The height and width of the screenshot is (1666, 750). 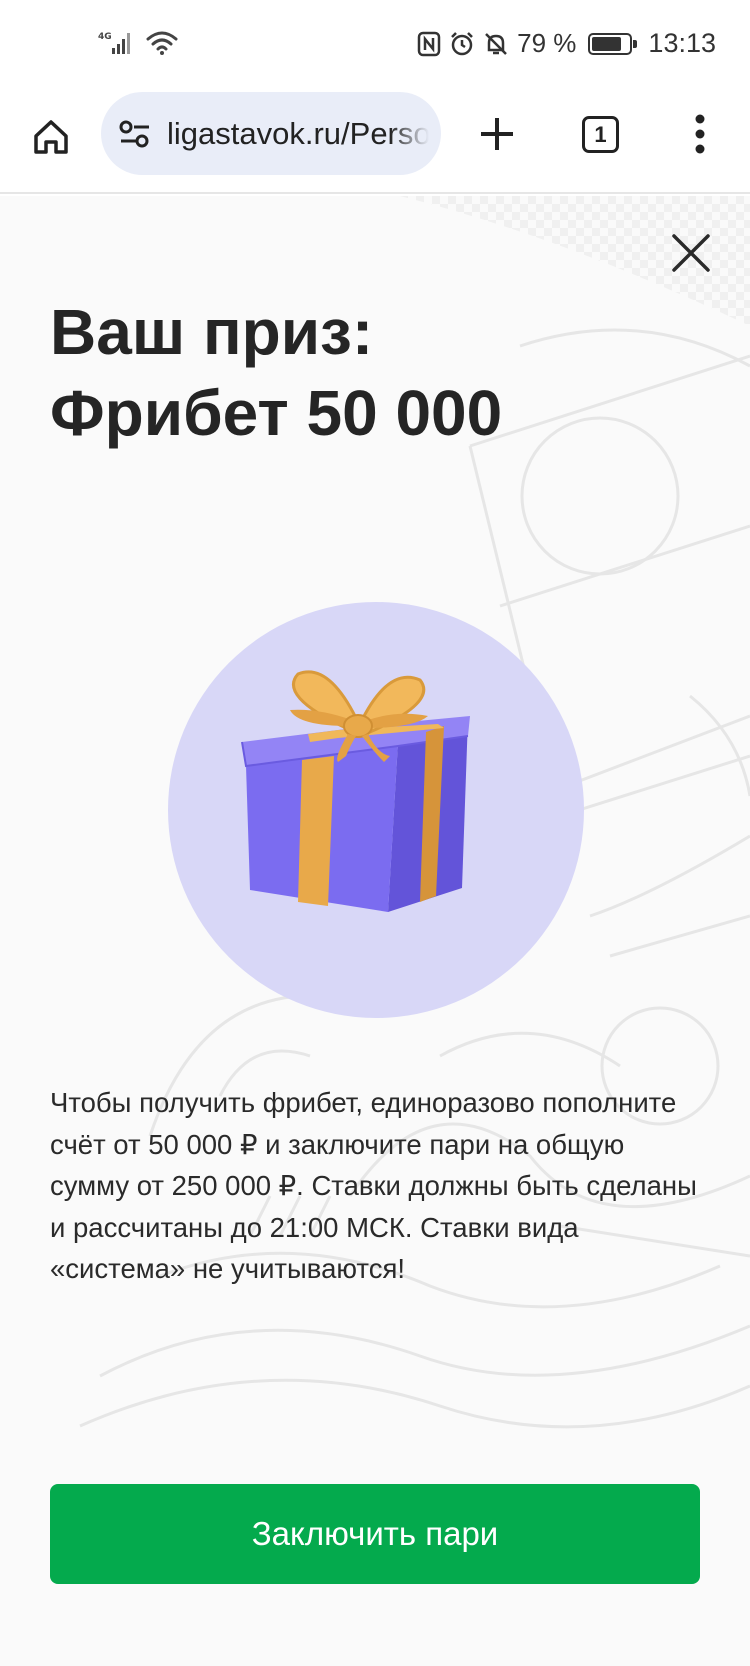 I want to click on battery-icon, so click(x=613, y=43).